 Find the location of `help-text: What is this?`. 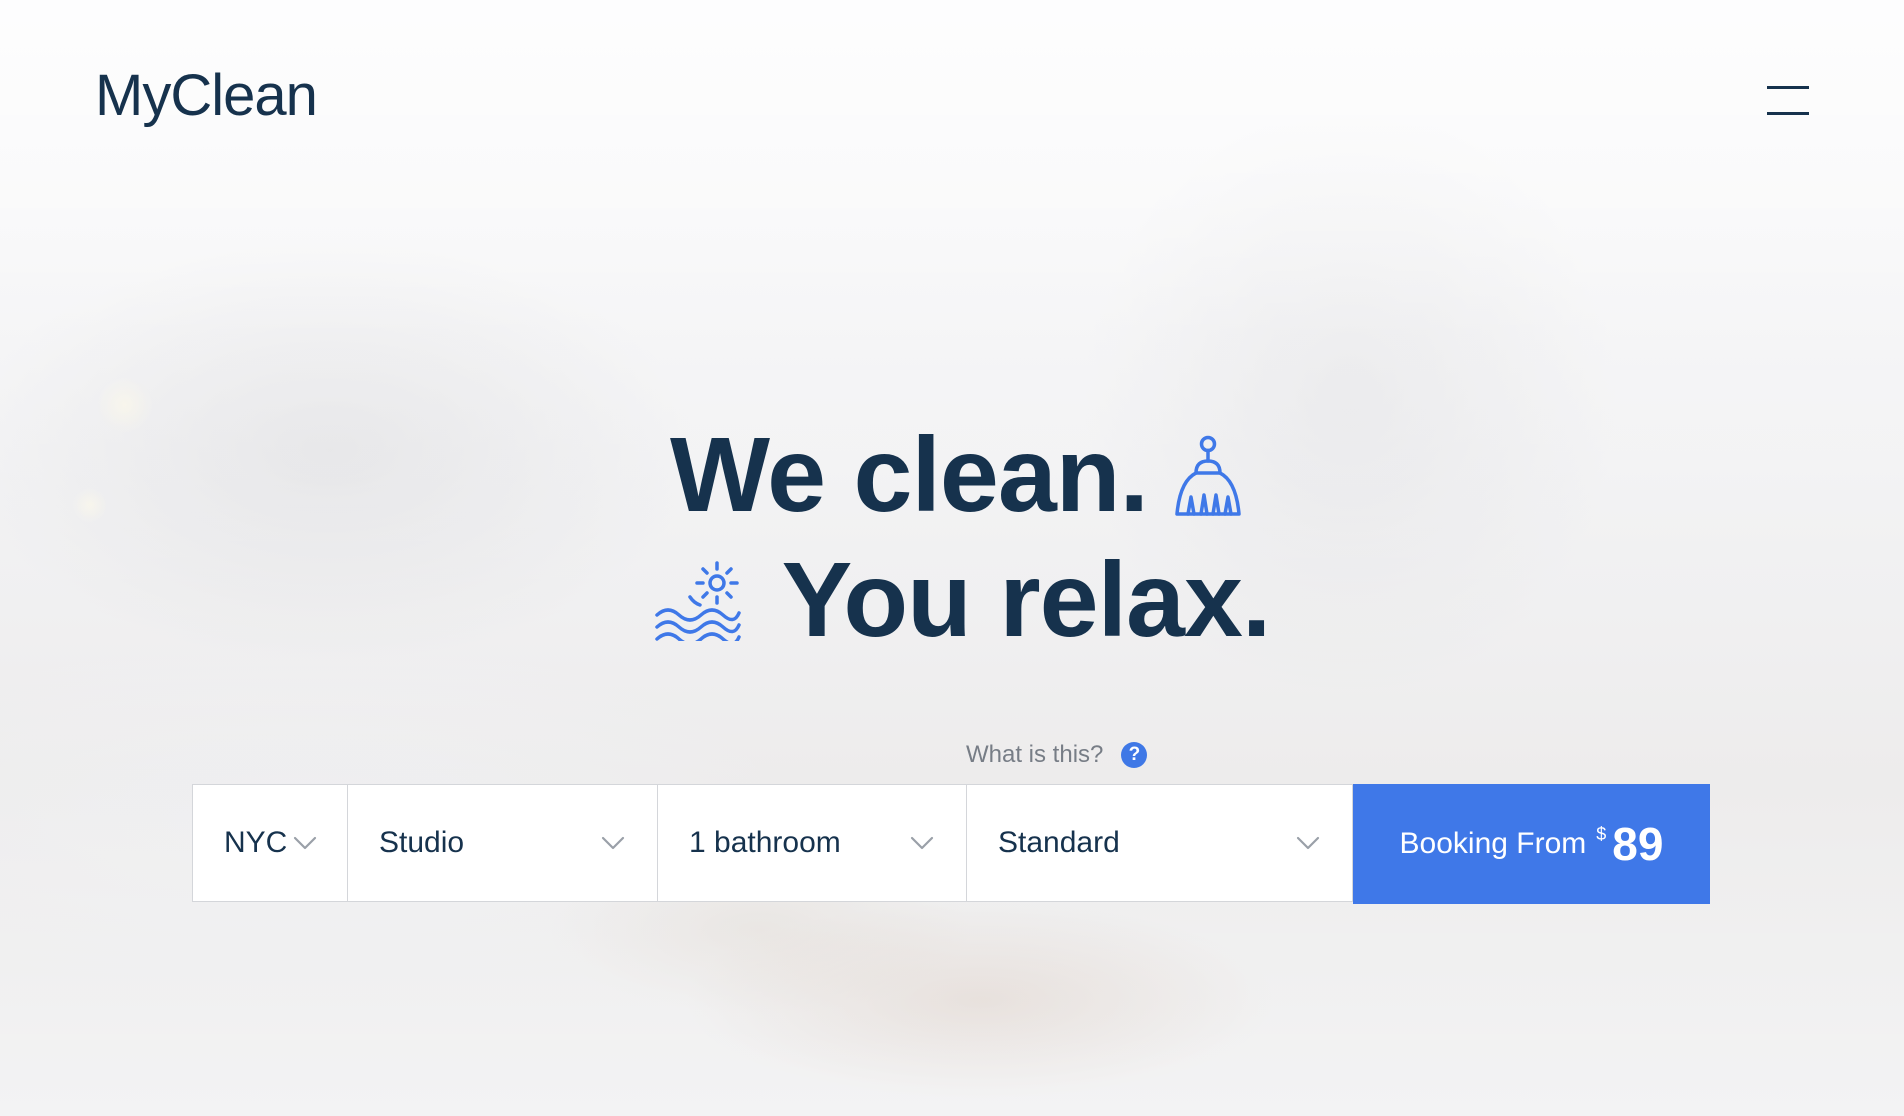

help-text: What is this? is located at coordinates (1035, 754).